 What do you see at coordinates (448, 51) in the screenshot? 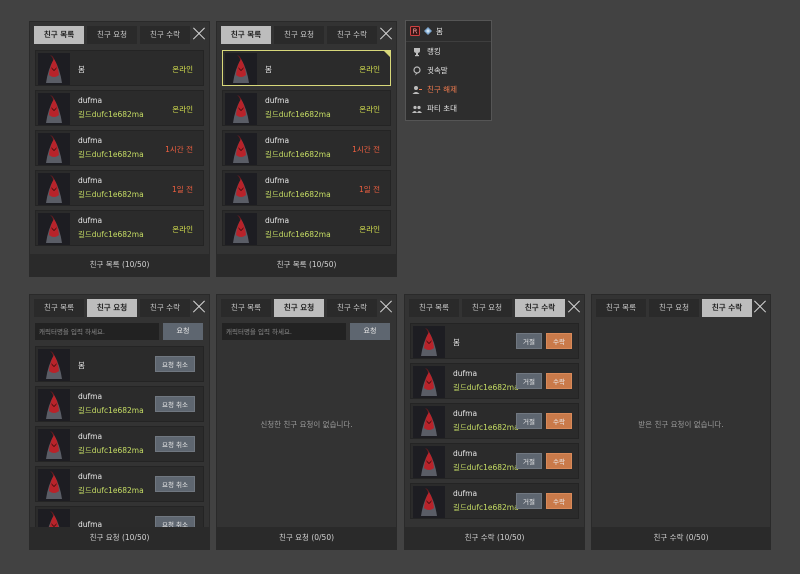
I see `menu-item-ranking: 랭킹` at bounding box center [448, 51].